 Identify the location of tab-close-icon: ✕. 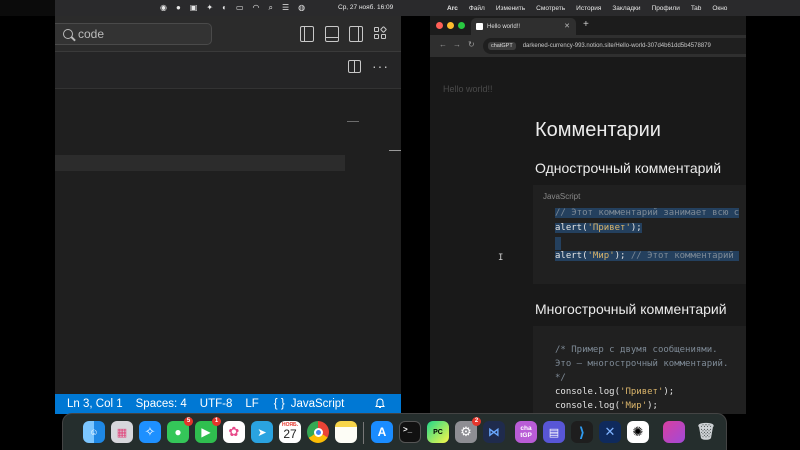
(567, 26).